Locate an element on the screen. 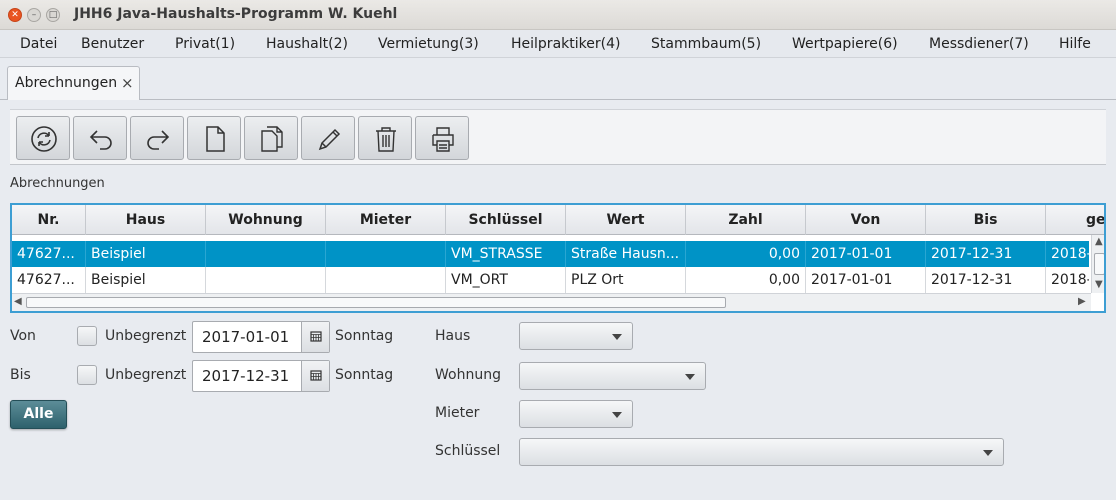 This screenshot has height=500, width=1116. menu-stammbaum: Stammbaum(5) is located at coordinates (706, 44).